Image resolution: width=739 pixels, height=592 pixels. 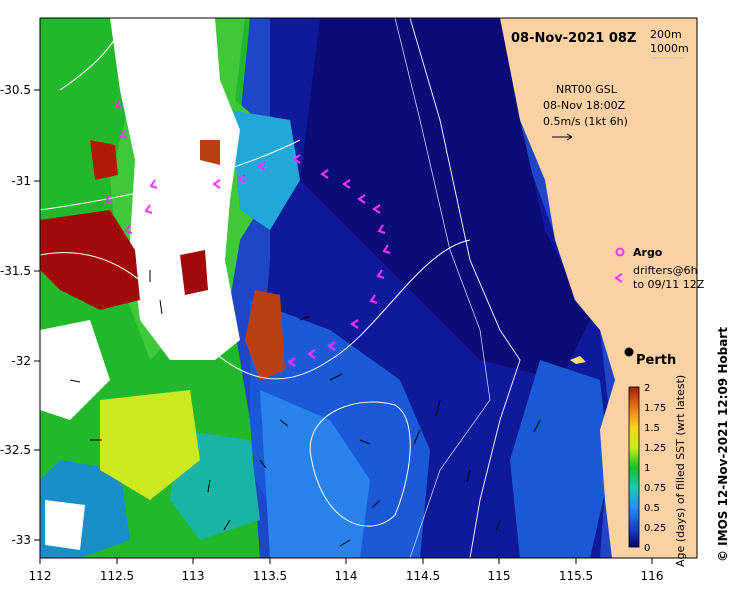 I want to click on x-tick-label: 114, so click(x=346, y=576).